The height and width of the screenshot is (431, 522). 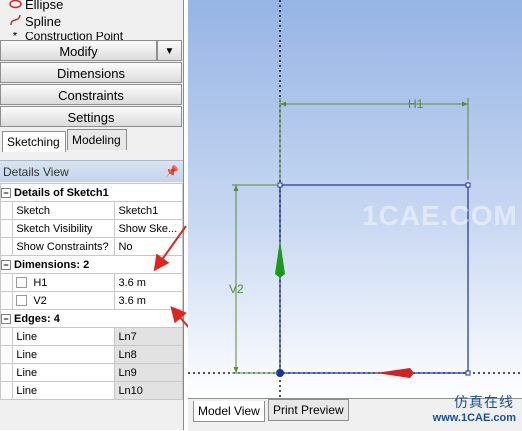 What do you see at coordinates (440, 215) in the screenshot?
I see `watermark-center: 1CAE.COM` at bounding box center [440, 215].